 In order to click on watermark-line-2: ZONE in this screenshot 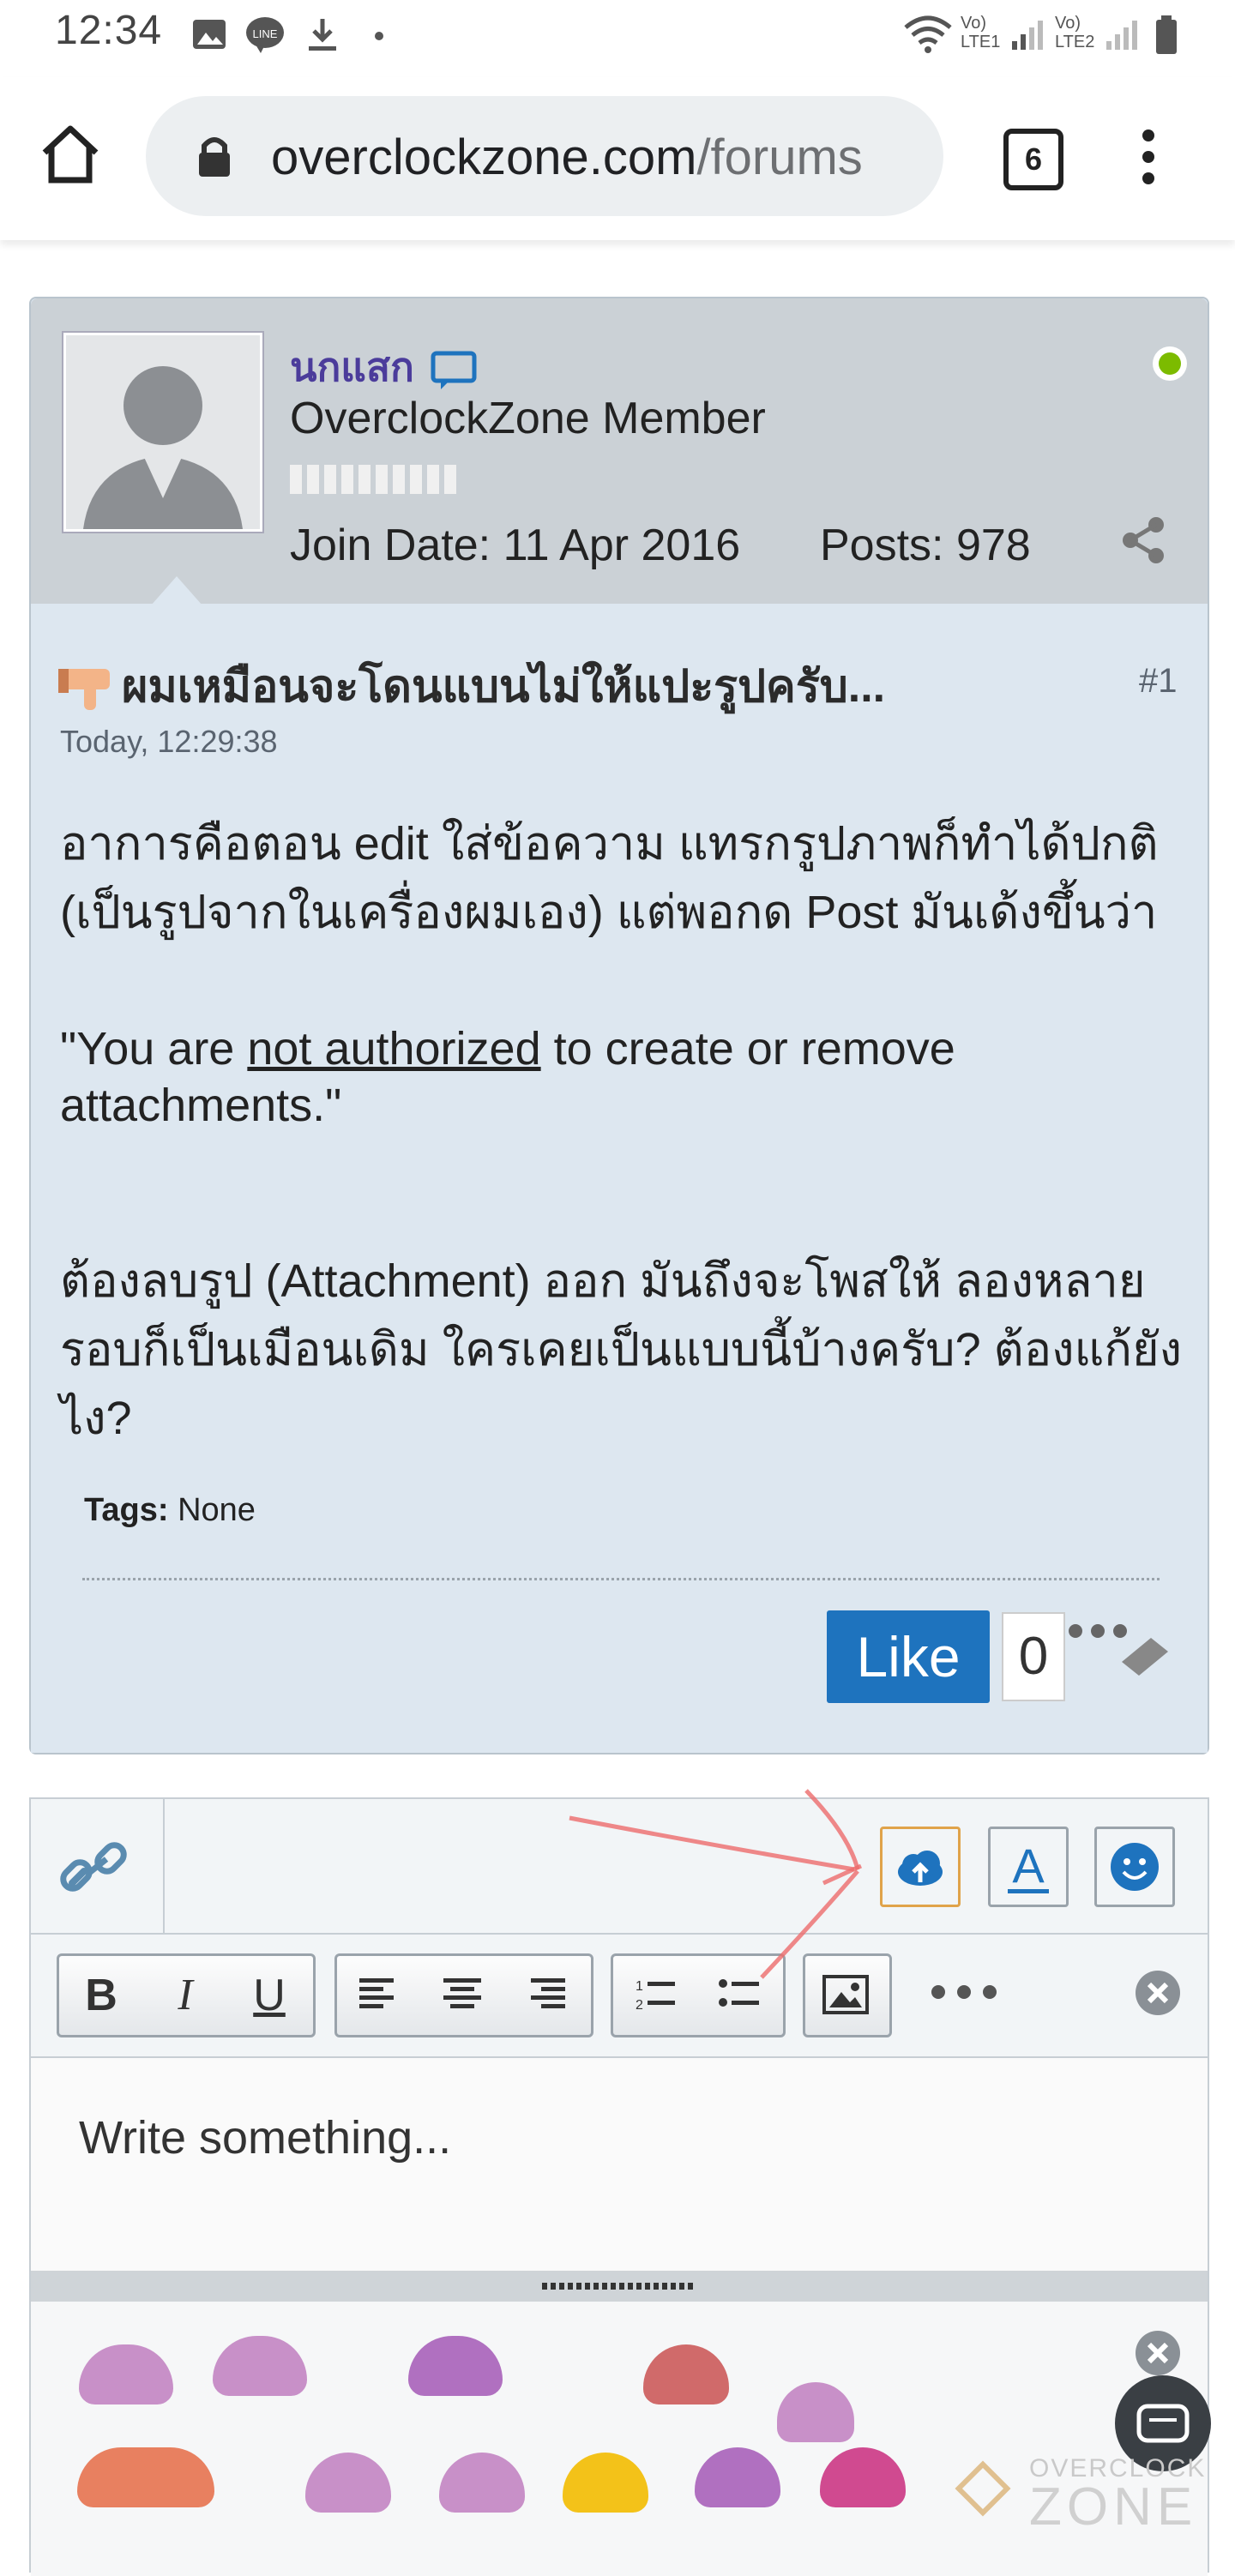, I will do `click(1113, 2507)`.